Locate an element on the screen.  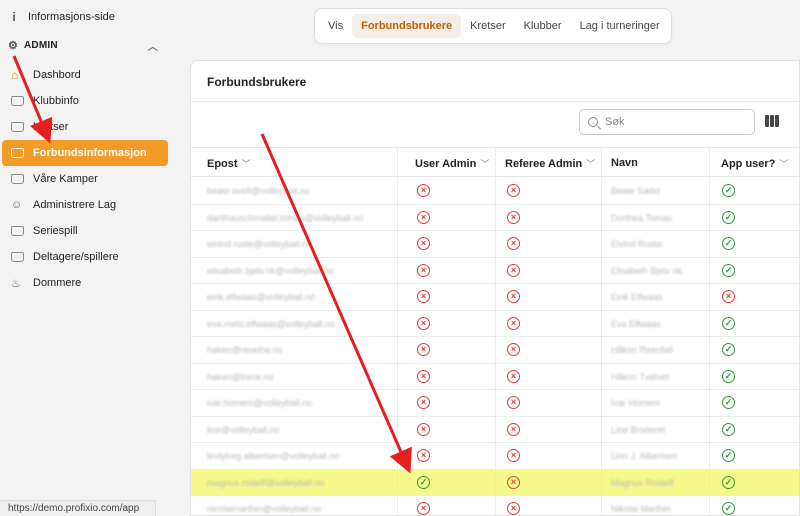
name-cell: Beate Sælid is located at coordinates (636, 191).